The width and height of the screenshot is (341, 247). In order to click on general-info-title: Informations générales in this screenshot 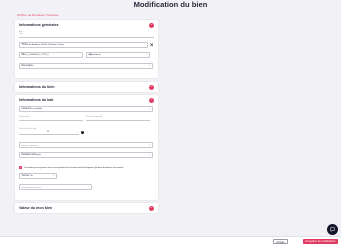, I will do `click(39, 24)`.